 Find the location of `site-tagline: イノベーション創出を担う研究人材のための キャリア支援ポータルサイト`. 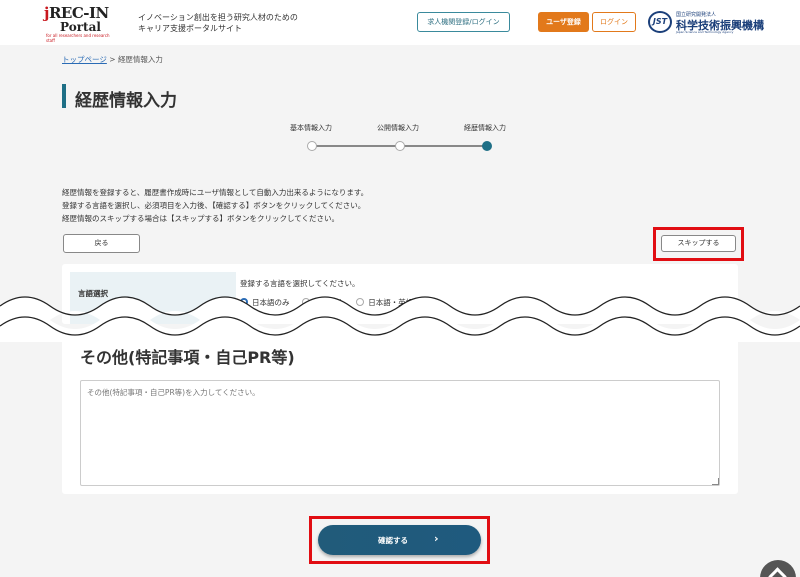

site-tagline: イノベーション創出を担う研究人材のための キャリア支援ポータルサイト is located at coordinates (218, 23).